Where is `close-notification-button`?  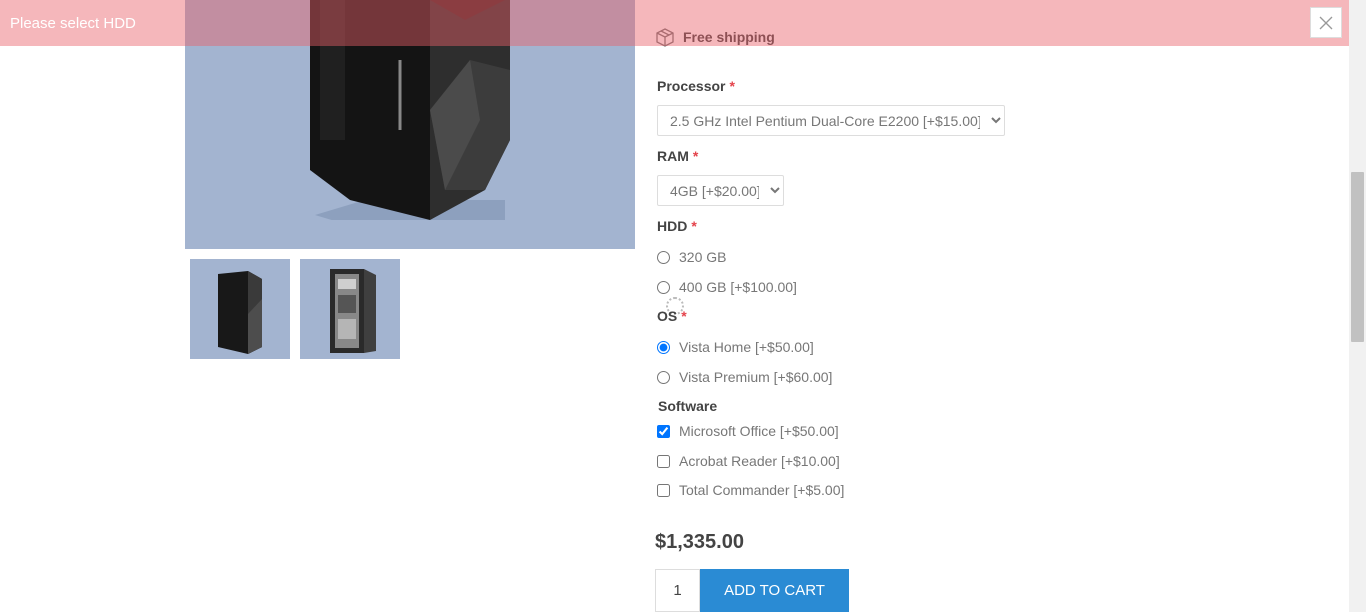 close-notification-button is located at coordinates (1326, 22).